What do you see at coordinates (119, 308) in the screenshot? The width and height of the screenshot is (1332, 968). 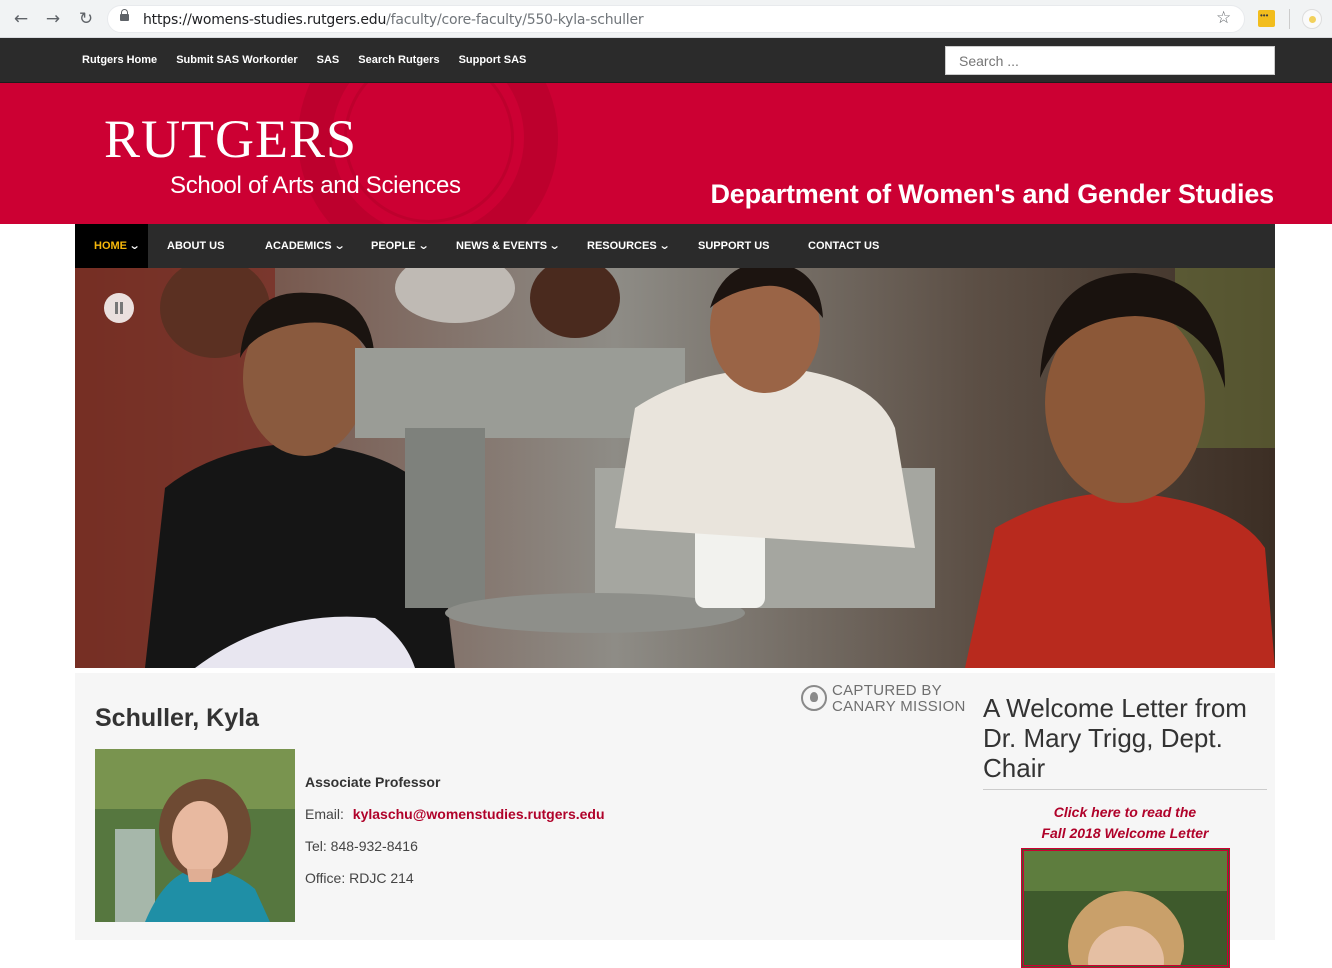 I see `pause-icon` at bounding box center [119, 308].